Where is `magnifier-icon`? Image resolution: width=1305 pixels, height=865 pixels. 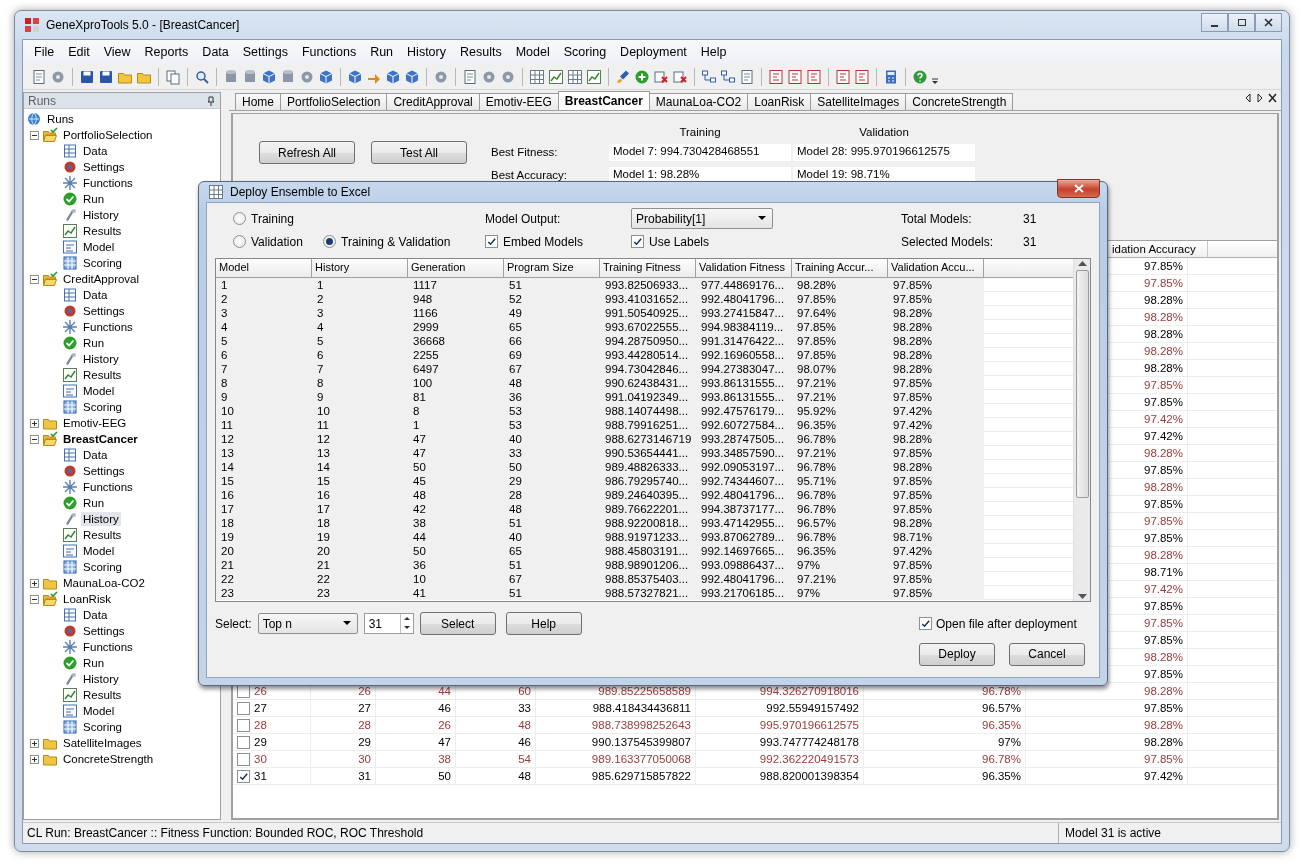
magnifier-icon is located at coordinates (202, 76).